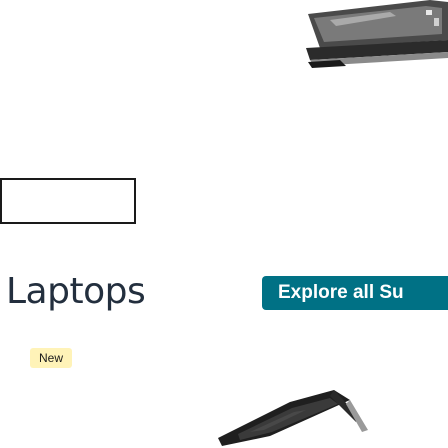 The width and height of the screenshot is (448, 448). I want to click on hero-laptop-image, so click(374, 55).